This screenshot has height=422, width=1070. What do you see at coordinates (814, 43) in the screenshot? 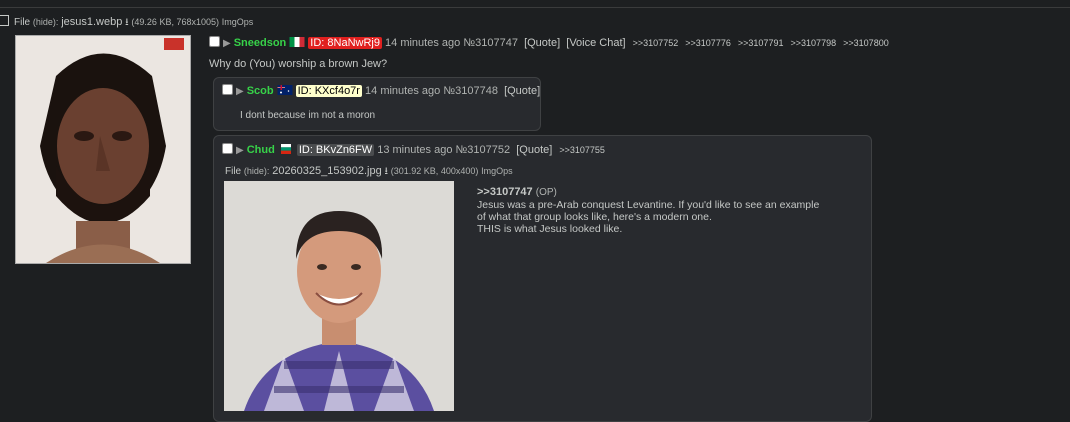
I see `backlink: >>3107798` at bounding box center [814, 43].